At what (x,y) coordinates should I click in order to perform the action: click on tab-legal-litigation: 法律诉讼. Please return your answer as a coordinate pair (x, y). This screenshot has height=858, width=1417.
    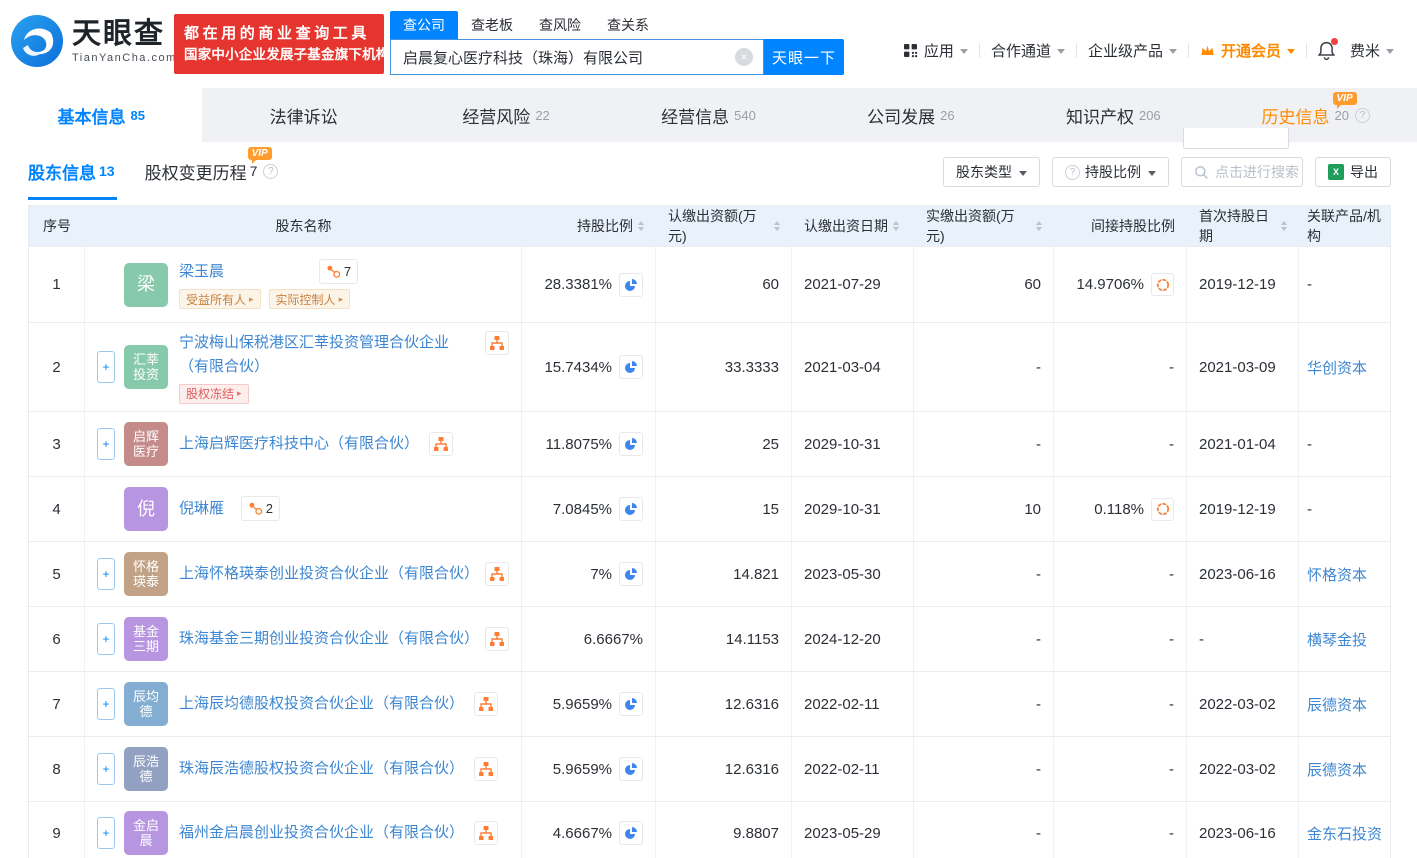
    Looking at the image, I should click on (303, 115).